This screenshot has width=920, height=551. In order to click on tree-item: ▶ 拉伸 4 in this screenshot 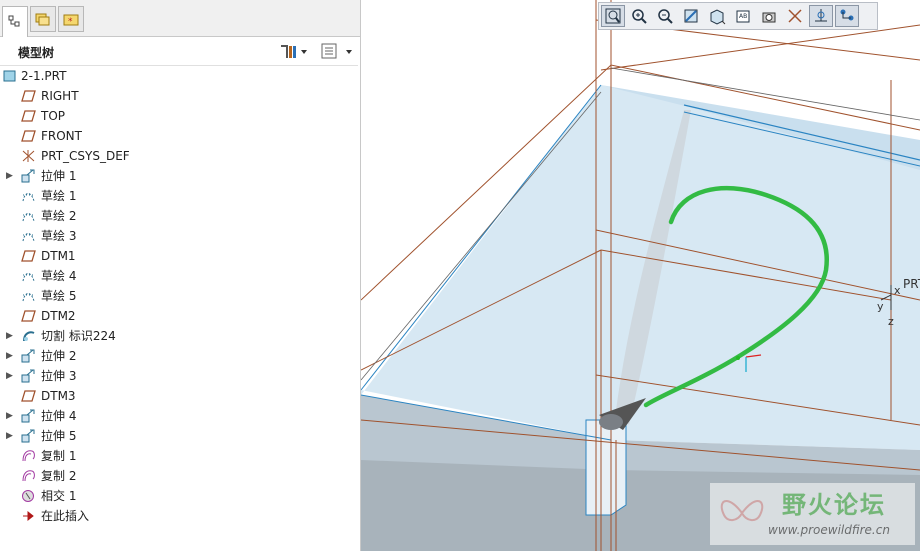, I will do `click(179, 416)`.